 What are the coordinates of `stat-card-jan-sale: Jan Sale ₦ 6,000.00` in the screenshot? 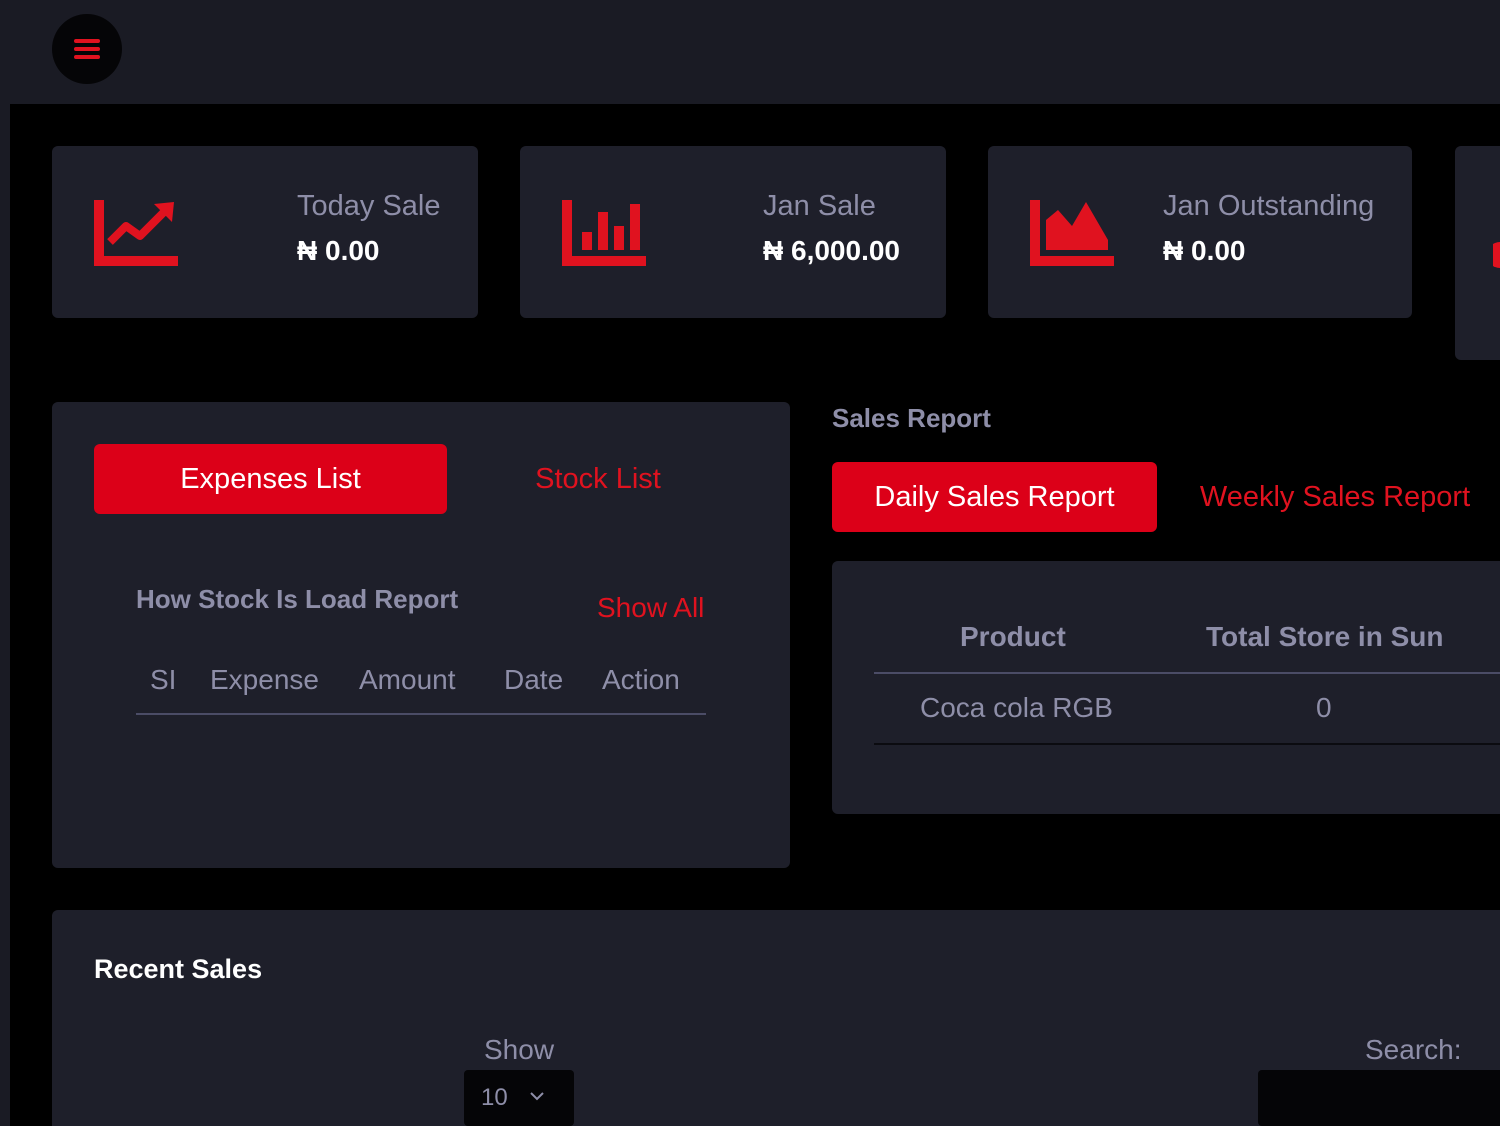 It's located at (733, 232).